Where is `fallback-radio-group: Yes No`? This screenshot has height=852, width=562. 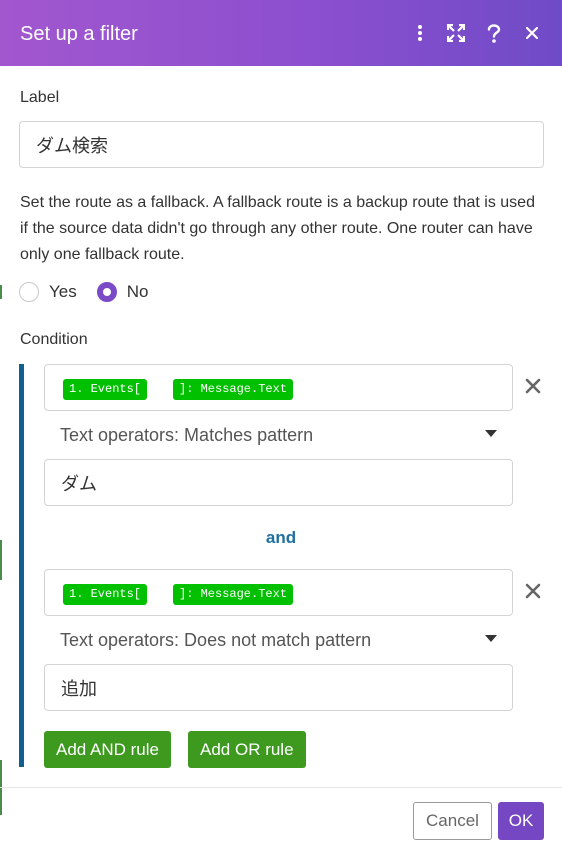
fallback-radio-group: Yes No is located at coordinates (93, 292).